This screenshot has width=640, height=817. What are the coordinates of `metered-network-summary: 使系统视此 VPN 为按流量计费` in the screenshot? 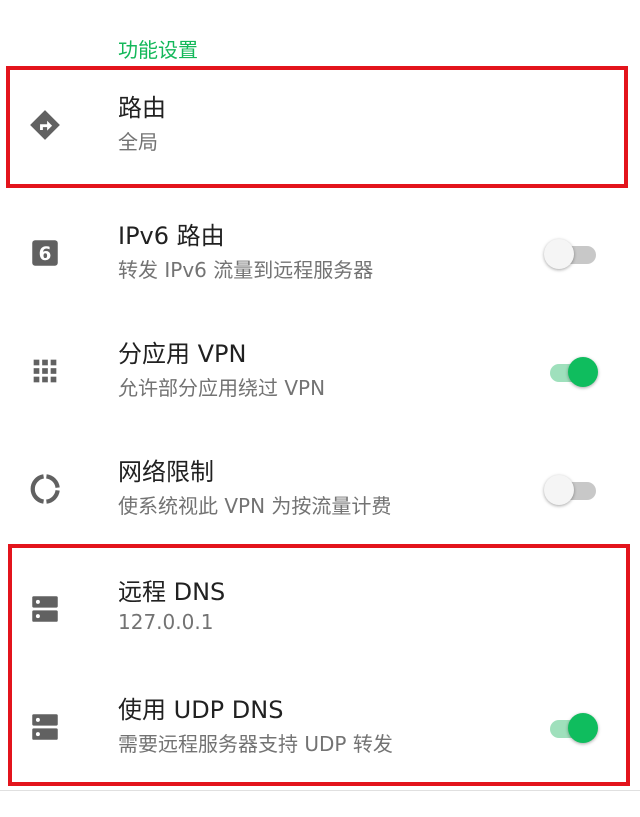 It's located at (255, 506).